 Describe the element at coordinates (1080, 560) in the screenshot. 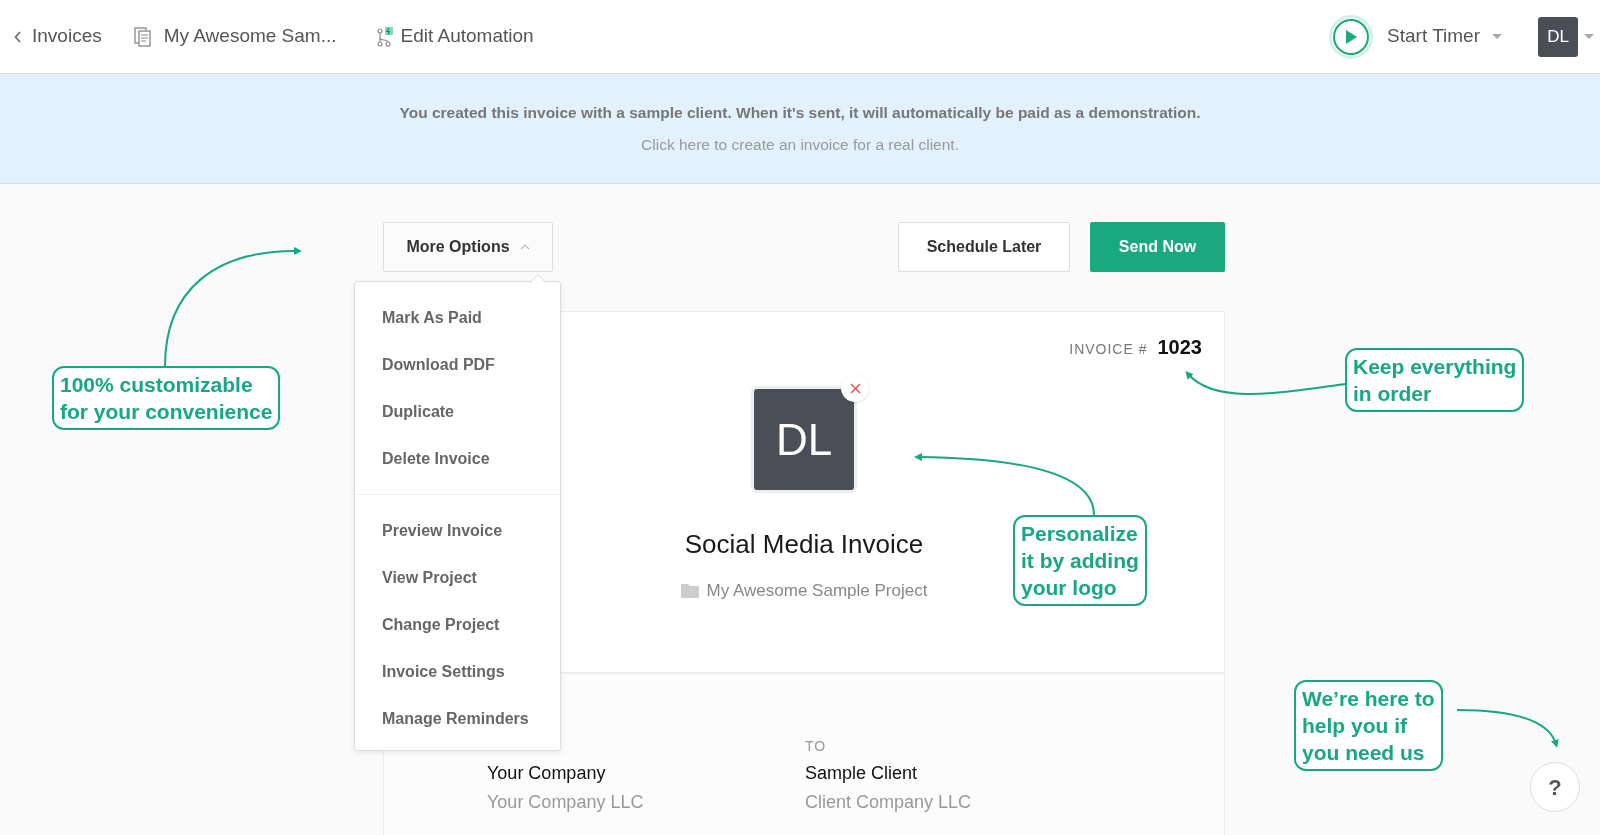

I see `callout: Personalize it by adding your logo` at that location.